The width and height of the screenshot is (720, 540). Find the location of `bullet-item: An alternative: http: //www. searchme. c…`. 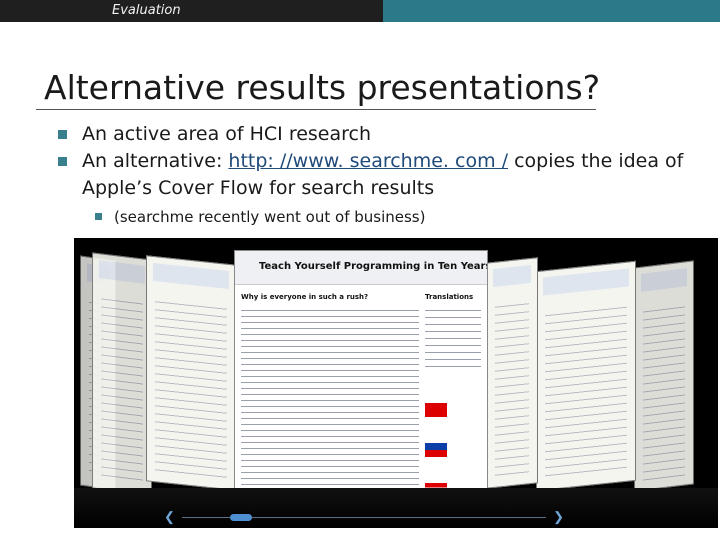

bullet-item: An alternative: http: //www. searchme. c… is located at coordinates (376, 175).